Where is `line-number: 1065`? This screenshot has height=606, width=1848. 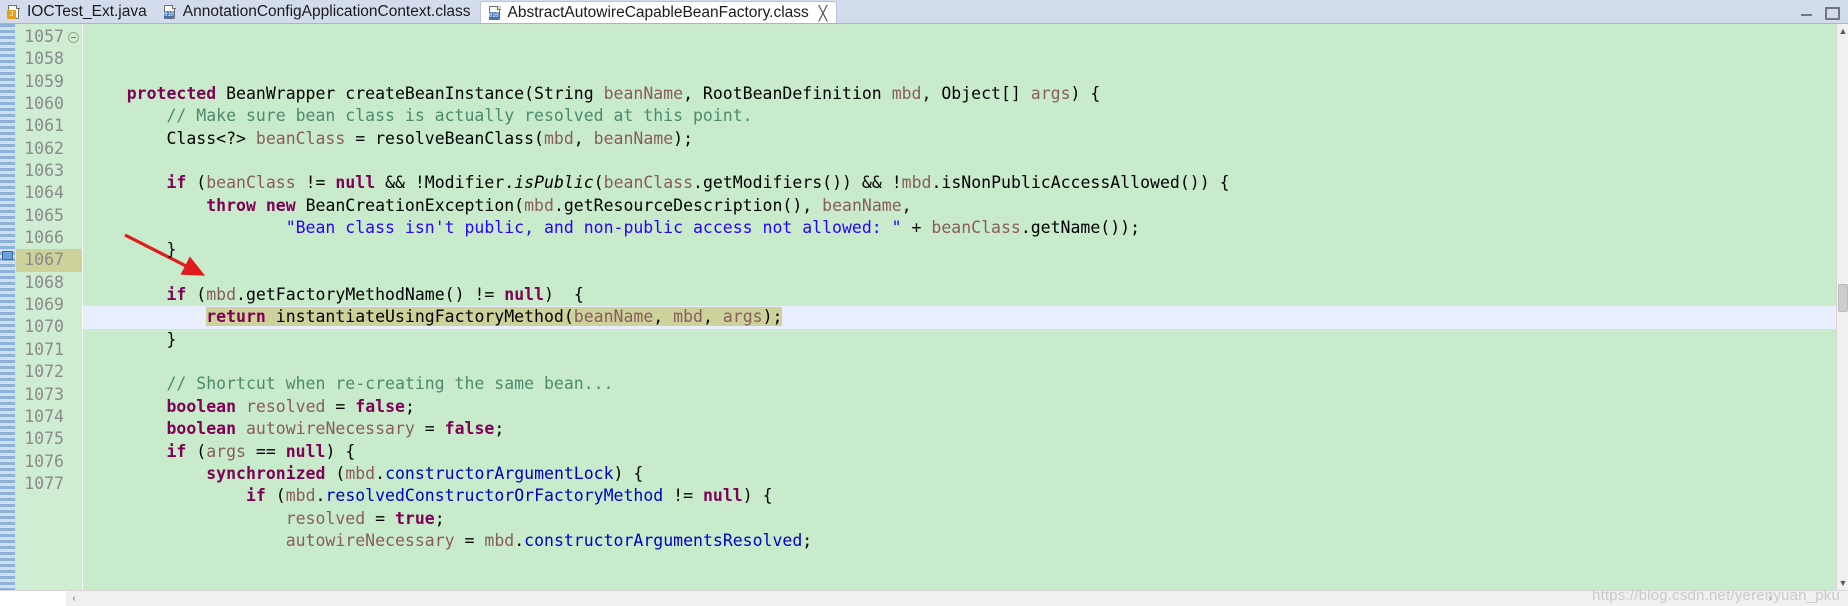
line-number: 1065 is located at coordinates (44, 215).